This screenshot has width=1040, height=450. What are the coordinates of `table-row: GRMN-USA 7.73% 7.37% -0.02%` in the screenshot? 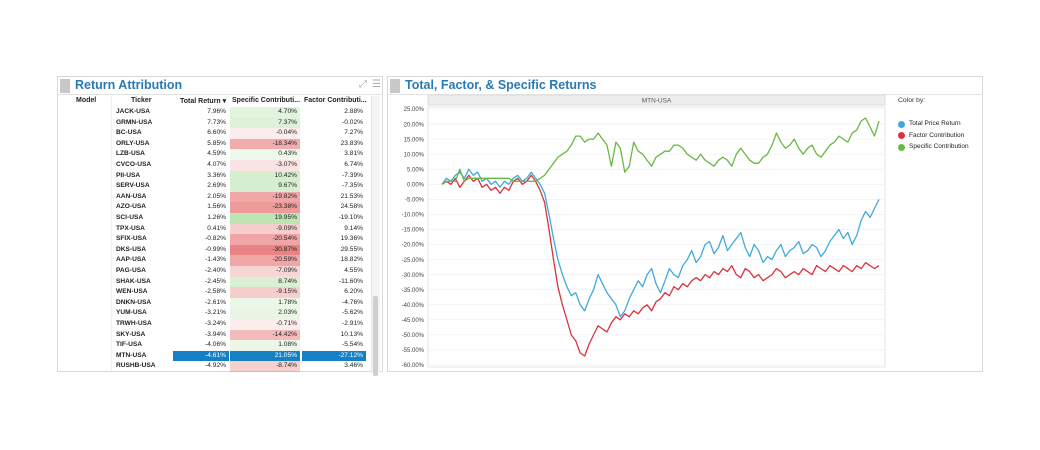 It's located at (215, 123).